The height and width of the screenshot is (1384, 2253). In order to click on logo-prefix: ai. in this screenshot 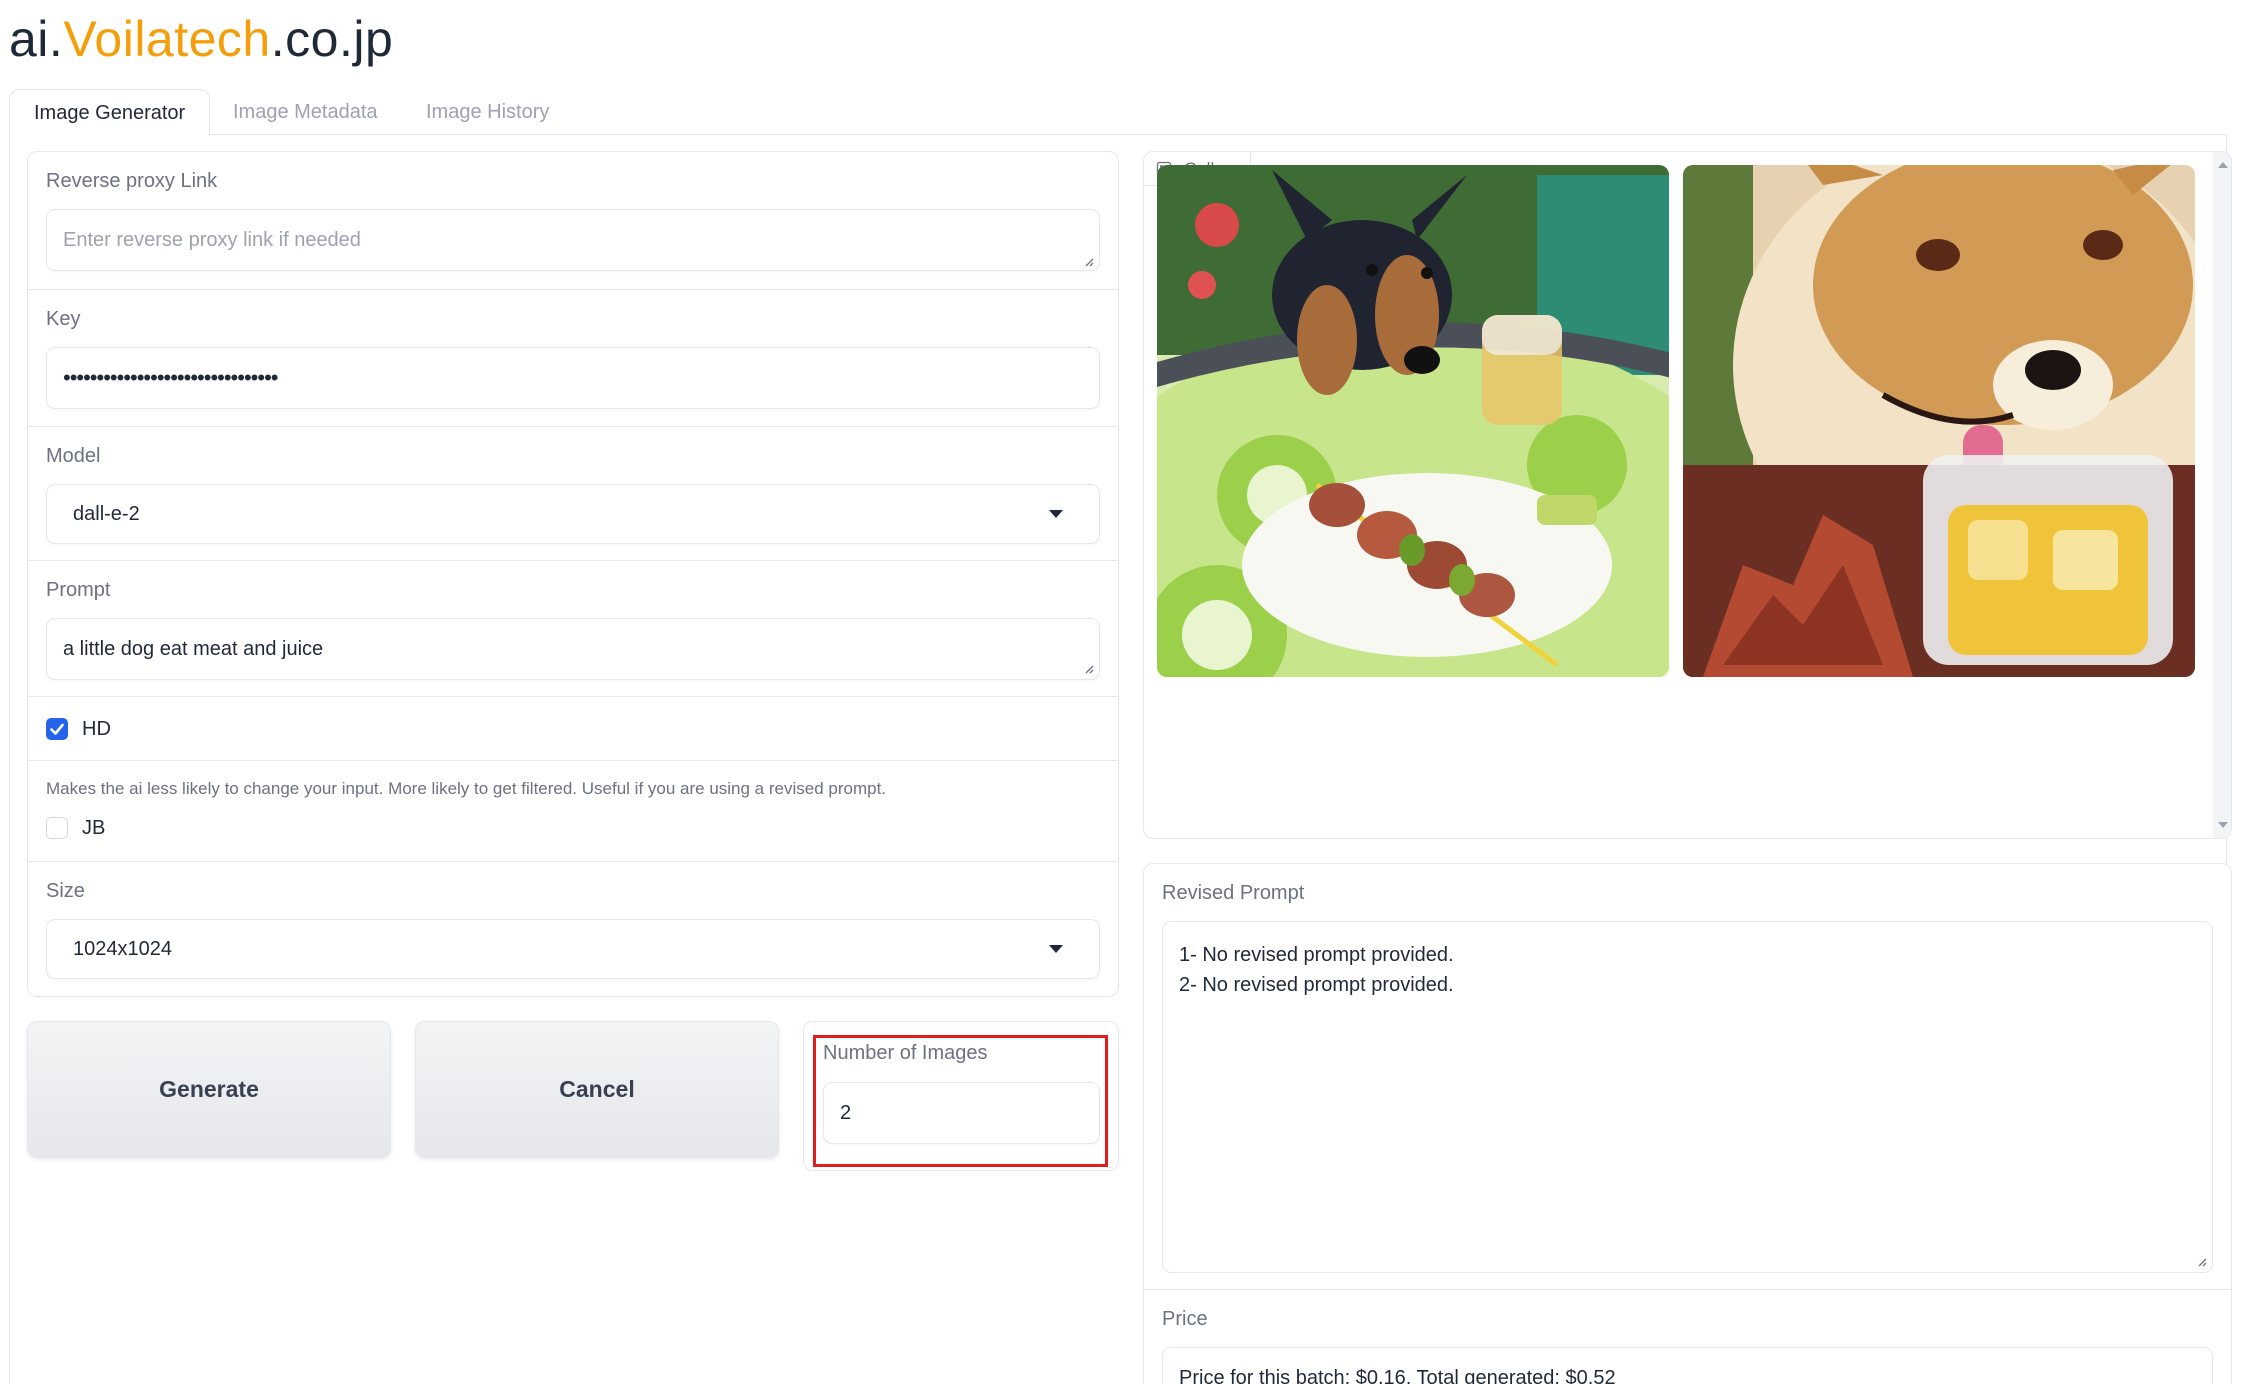, I will do `click(36, 39)`.